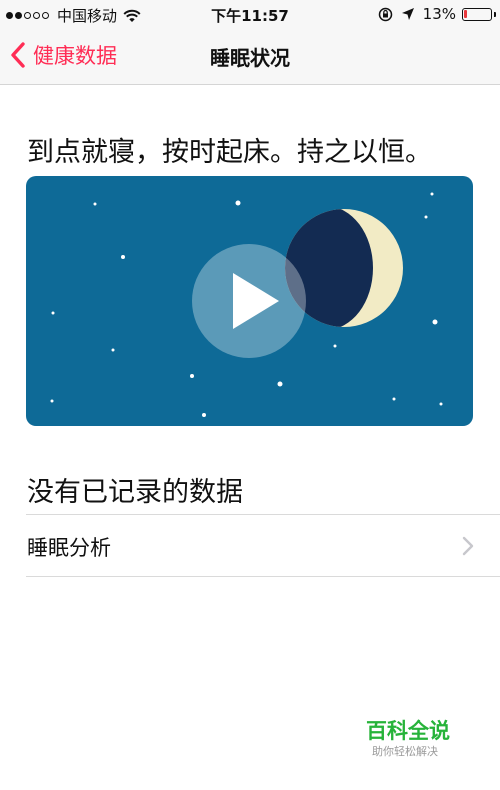 Image resolution: width=500 pixels, height=790 pixels. What do you see at coordinates (250, 545) in the screenshot?
I see `sleep-analysis-row: 睡眠分析` at bounding box center [250, 545].